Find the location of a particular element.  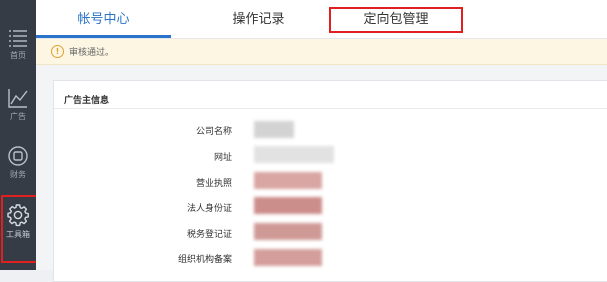

field-label-website: 网址 is located at coordinates (222, 158).